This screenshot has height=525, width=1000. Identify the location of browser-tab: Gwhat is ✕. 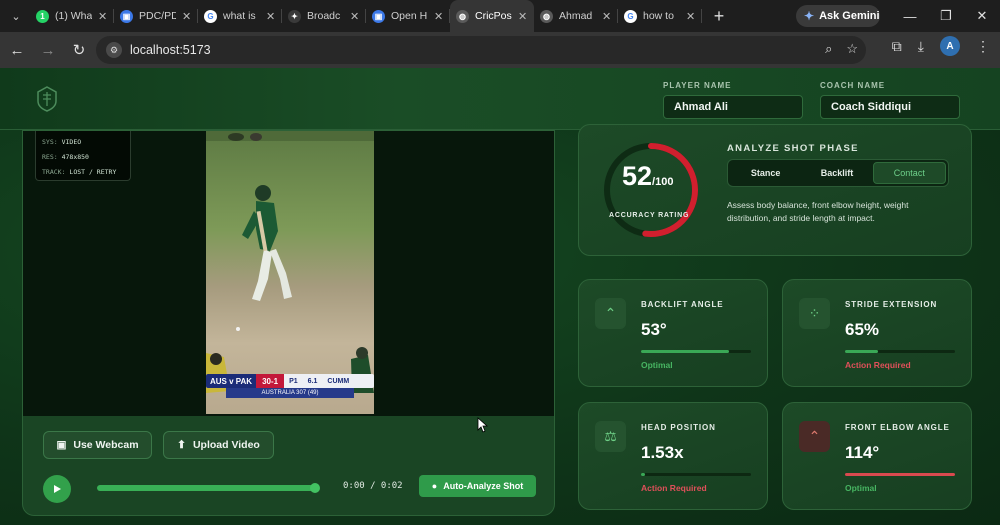
(240, 16).